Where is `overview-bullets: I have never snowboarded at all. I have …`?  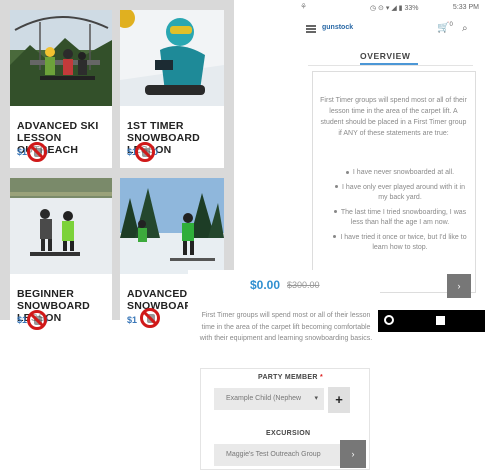 overview-bullets: I have never snowboarded at all. I have … is located at coordinates (400, 213).